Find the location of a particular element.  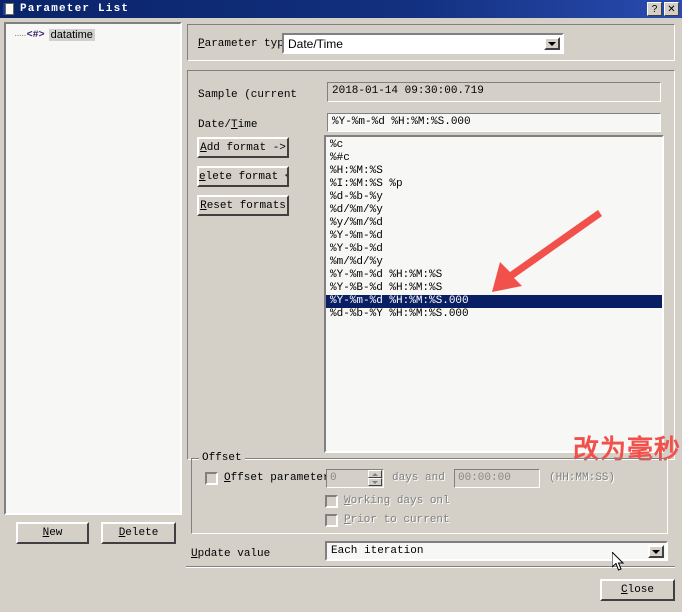

prior-to-current-label: Prior to current is located at coordinates (397, 520).